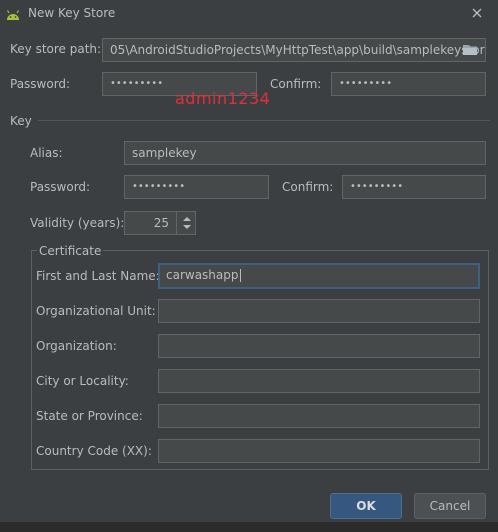 The width and height of the screenshot is (498, 532). Describe the element at coordinates (46, 153) in the screenshot. I see `alias-label: Alias:` at that location.